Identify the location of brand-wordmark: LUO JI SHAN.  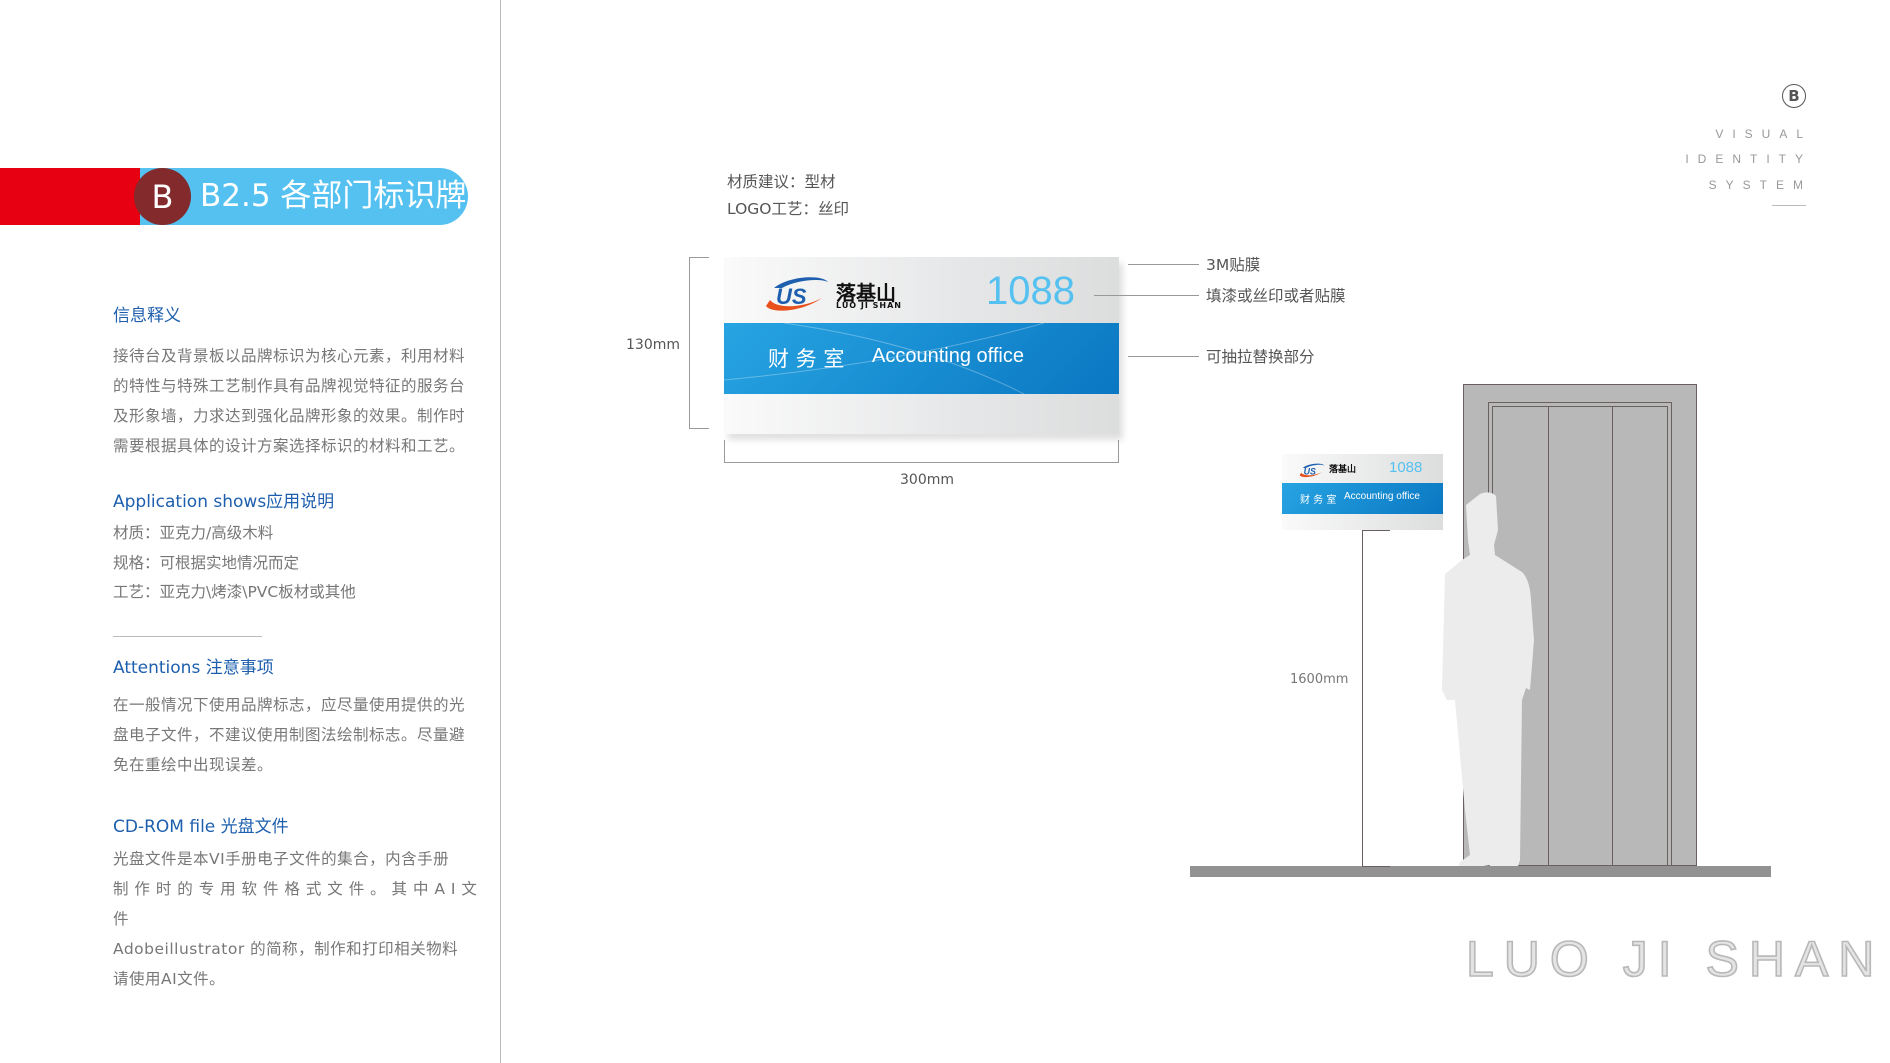
(1675, 959).